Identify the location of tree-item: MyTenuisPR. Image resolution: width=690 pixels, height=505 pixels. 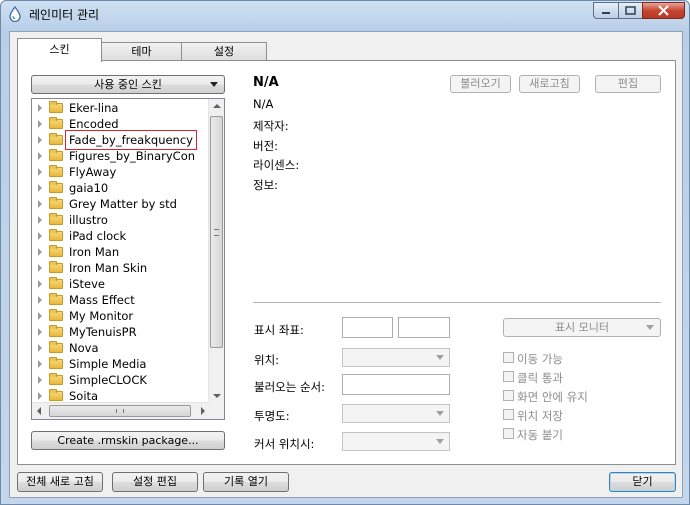
(120, 332).